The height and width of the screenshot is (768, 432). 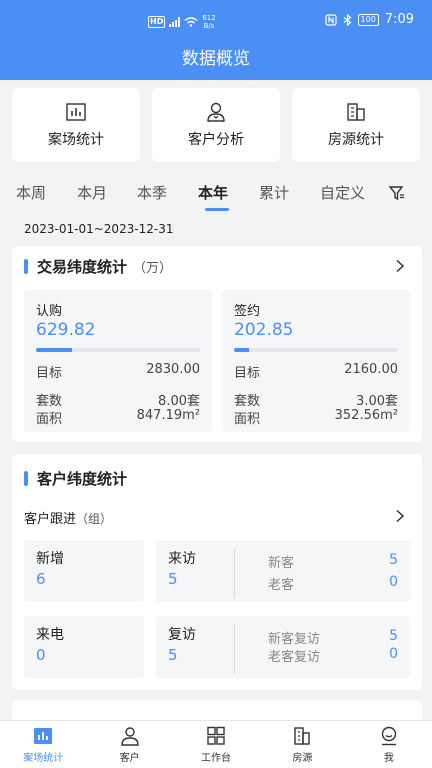 I want to click on nav-customer: 客户, so click(x=129, y=744).